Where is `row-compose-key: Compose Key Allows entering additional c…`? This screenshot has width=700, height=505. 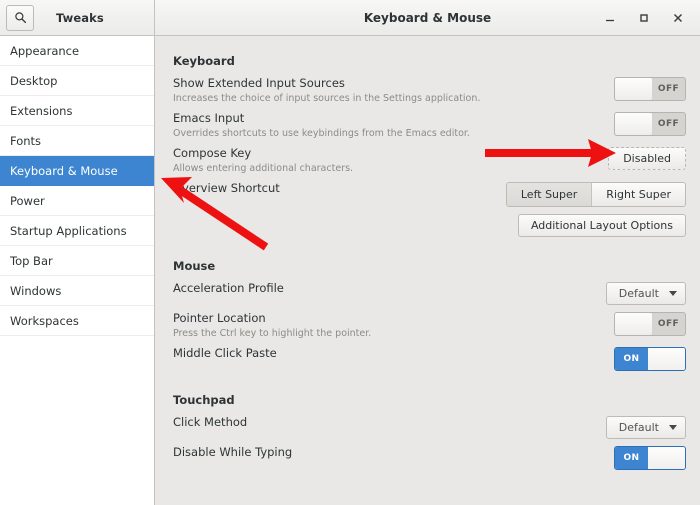 row-compose-key: Compose Key Allows entering additional c… is located at coordinates (429, 160).